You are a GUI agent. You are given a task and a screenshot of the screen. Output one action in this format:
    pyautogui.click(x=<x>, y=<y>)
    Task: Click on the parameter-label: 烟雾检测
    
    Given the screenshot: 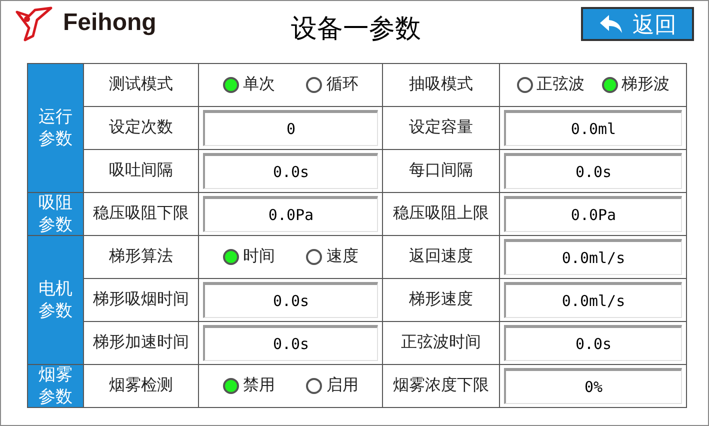 What is the action you would take?
    pyautogui.click(x=141, y=386)
    